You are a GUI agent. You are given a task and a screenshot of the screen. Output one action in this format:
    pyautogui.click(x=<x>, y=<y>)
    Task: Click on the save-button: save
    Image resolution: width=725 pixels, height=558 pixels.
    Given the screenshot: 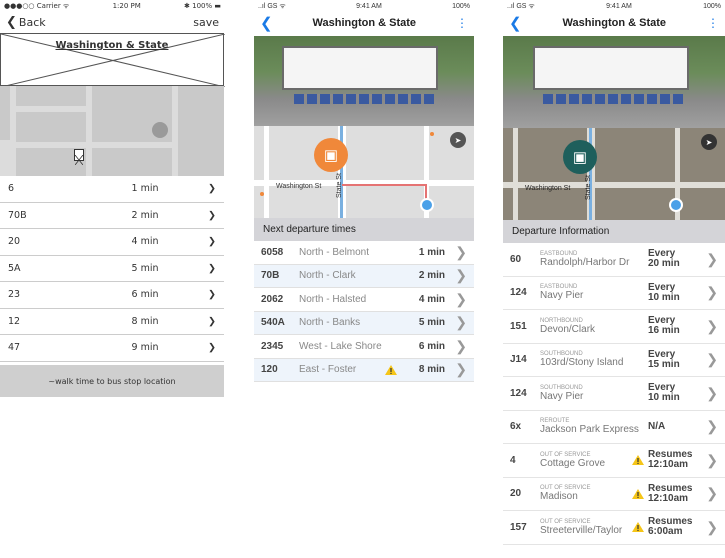 What is the action you would take?
    pyautogui.click(x=206, y=22)
    